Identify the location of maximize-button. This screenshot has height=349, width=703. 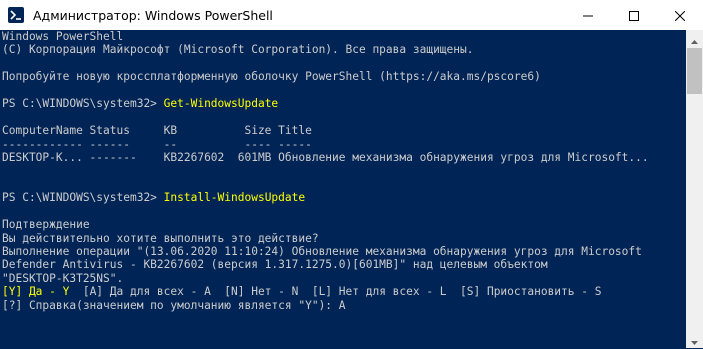
(634, 15).